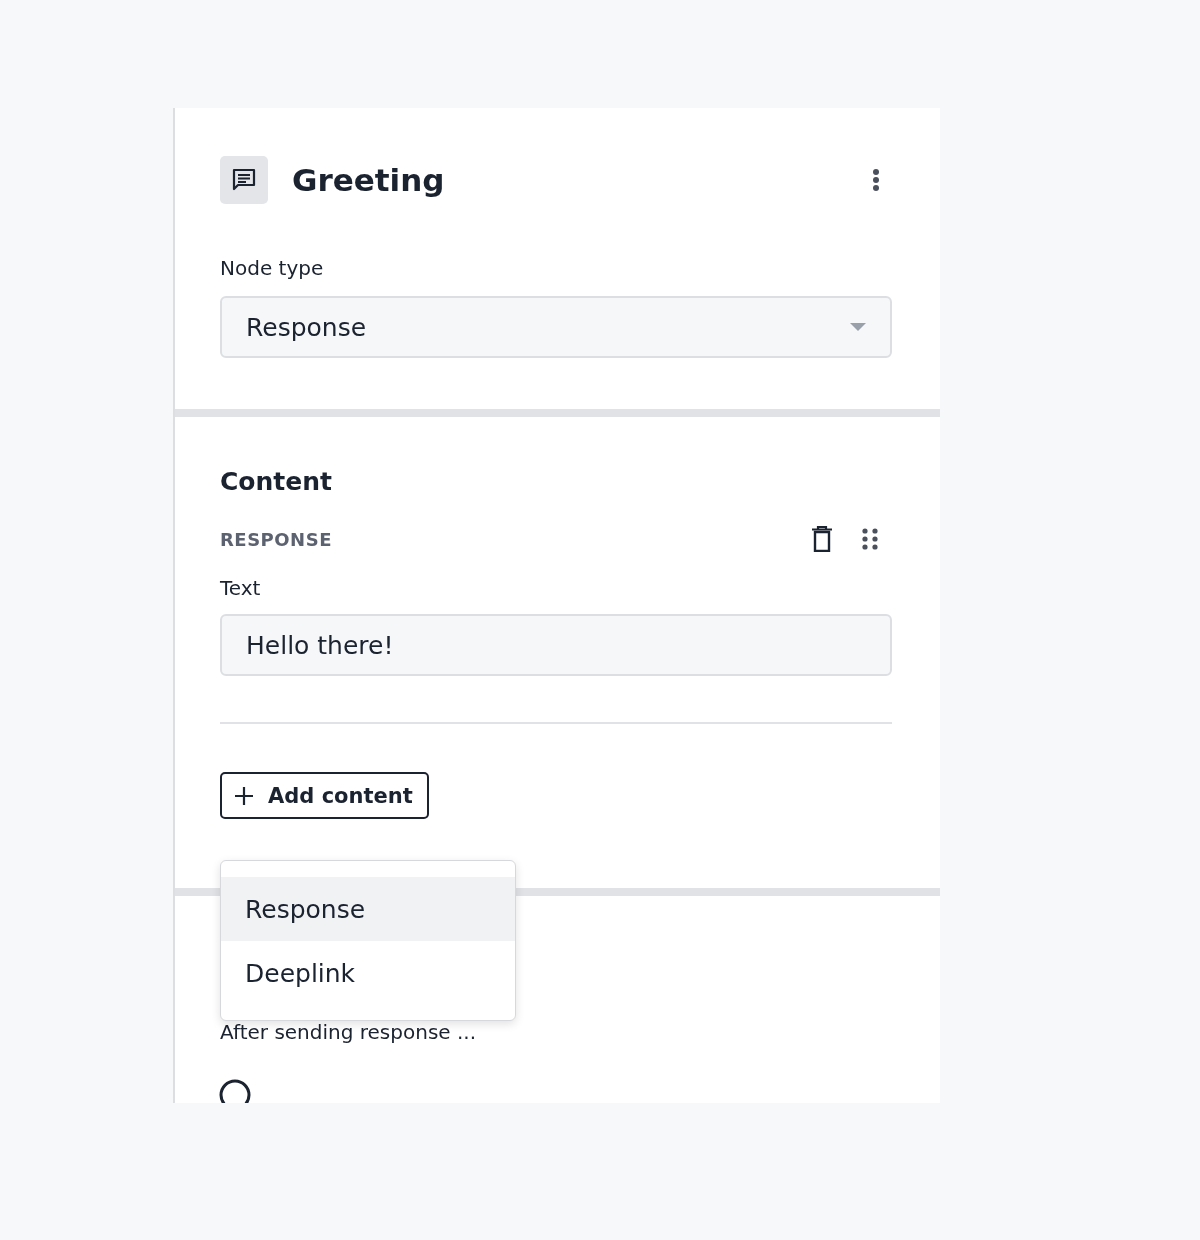 The width and height of the screenshot is (1200, 1240). What do you see at coordinates (235, 1090) in the screenshot?
I see `radio-icon` at bounding box center [235, 1090].